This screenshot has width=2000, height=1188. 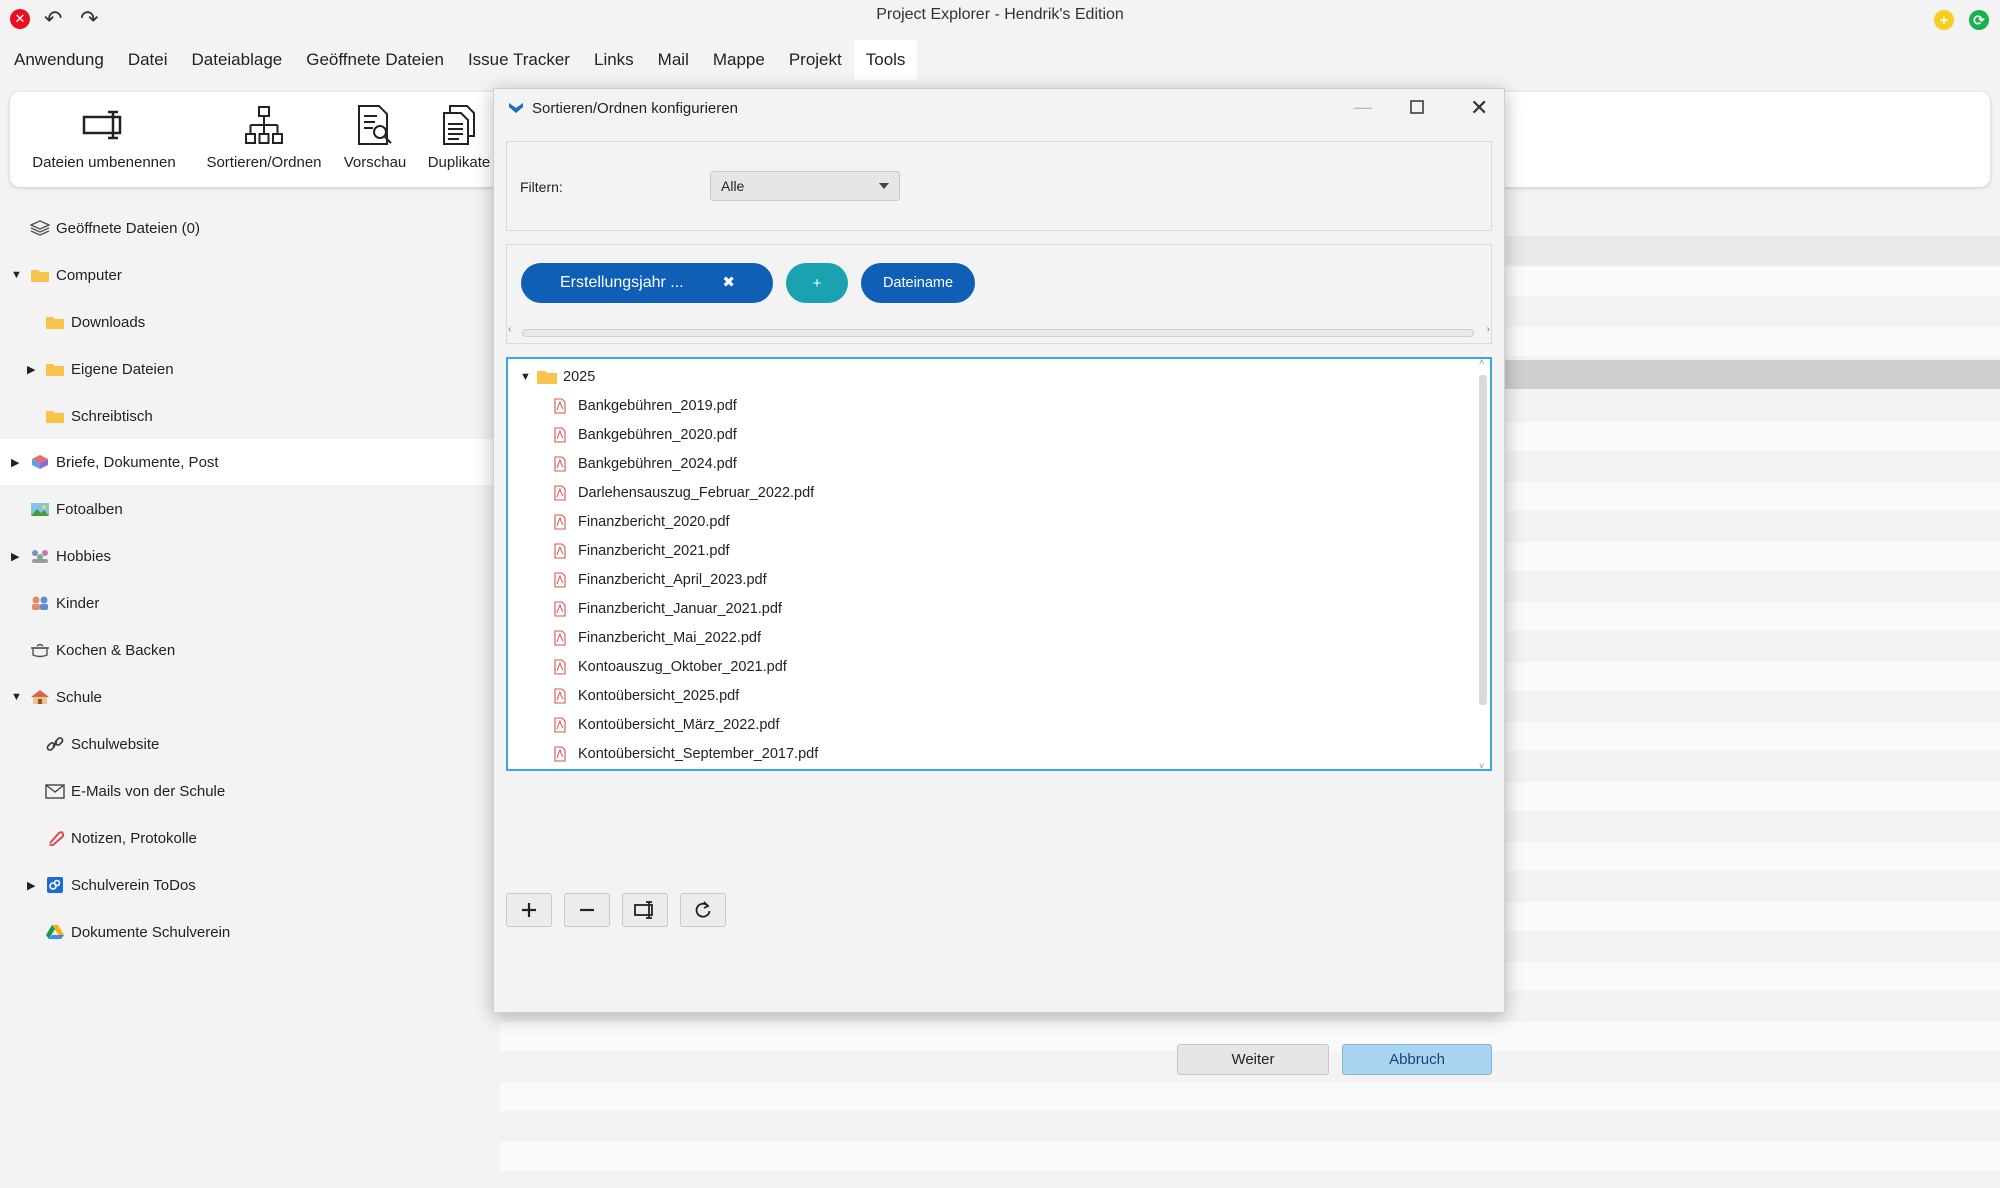 What do you see at coordinates (264, 137) in the screenshot?
I see `sort-order-button: Sortieren/Ordnen` at bounding box center [264, 137].